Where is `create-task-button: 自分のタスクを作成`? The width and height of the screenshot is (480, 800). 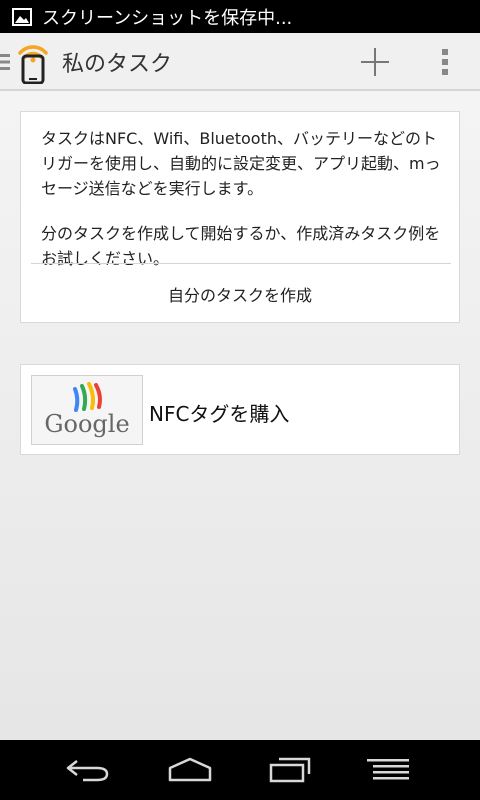 create-task-button: 自分のタスクを作成 is located at coordinates (240, 293).